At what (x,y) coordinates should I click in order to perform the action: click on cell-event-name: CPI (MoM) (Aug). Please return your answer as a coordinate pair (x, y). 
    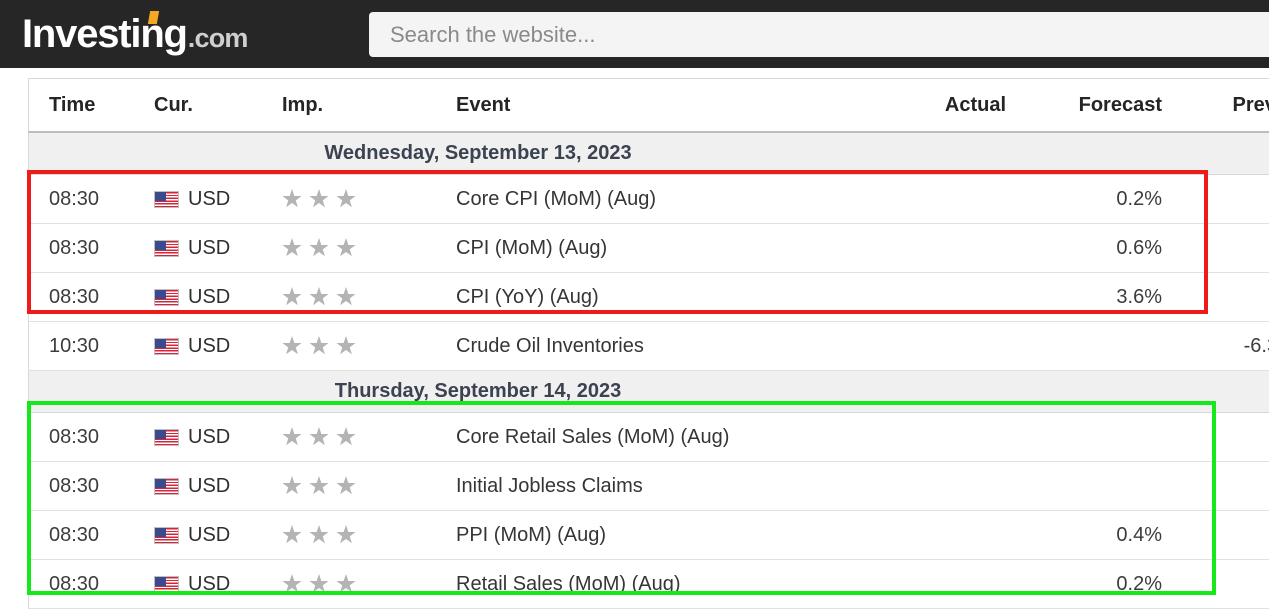
    Looking at the image, I should click on (641, 248).